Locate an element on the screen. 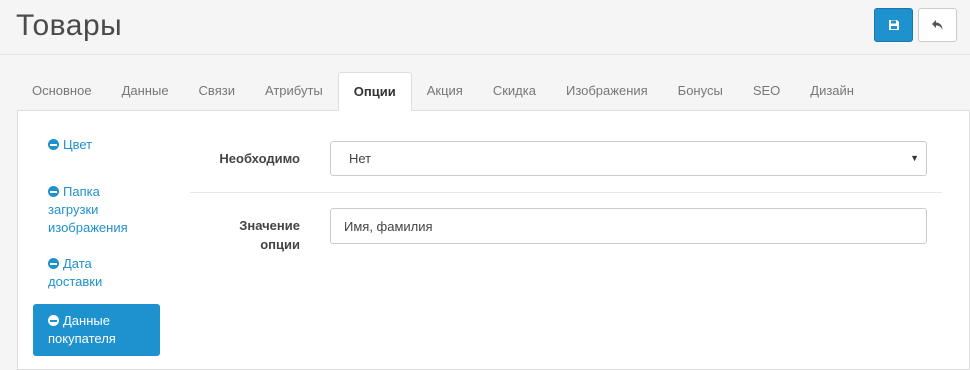 The height and width of the screenshot is (370, 970). form-row-divider is located at coordinates (566, 192).